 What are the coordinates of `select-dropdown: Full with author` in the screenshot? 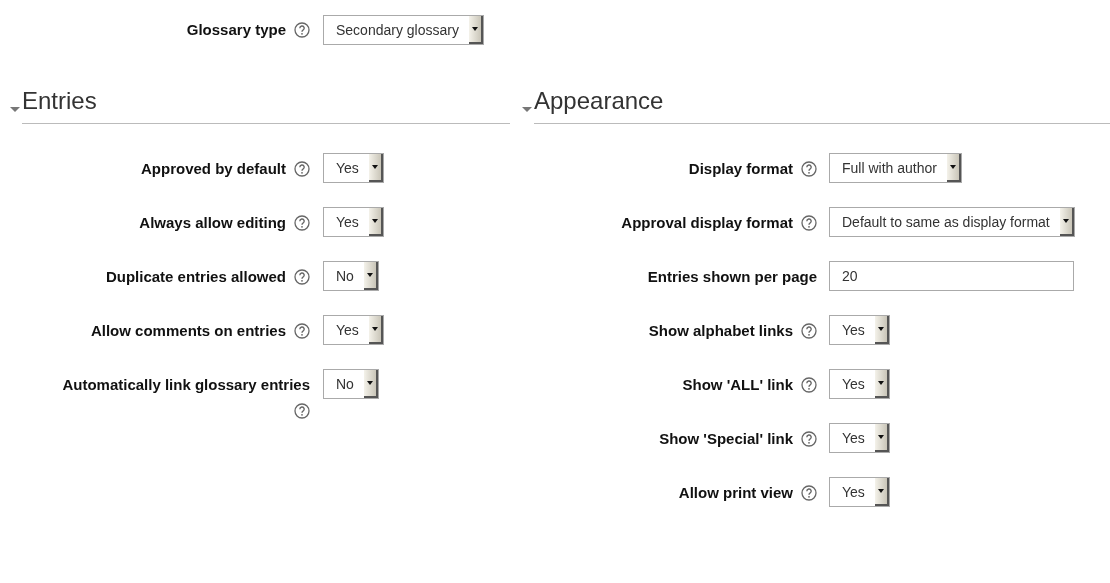 It's located at (895, 168).